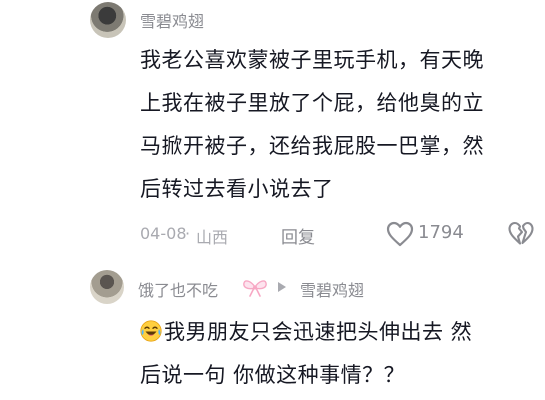 The height and width of the screenshot is (400, 545). I want to click on comment-text-line: 后转过去看小说去了, so click(237, 189).